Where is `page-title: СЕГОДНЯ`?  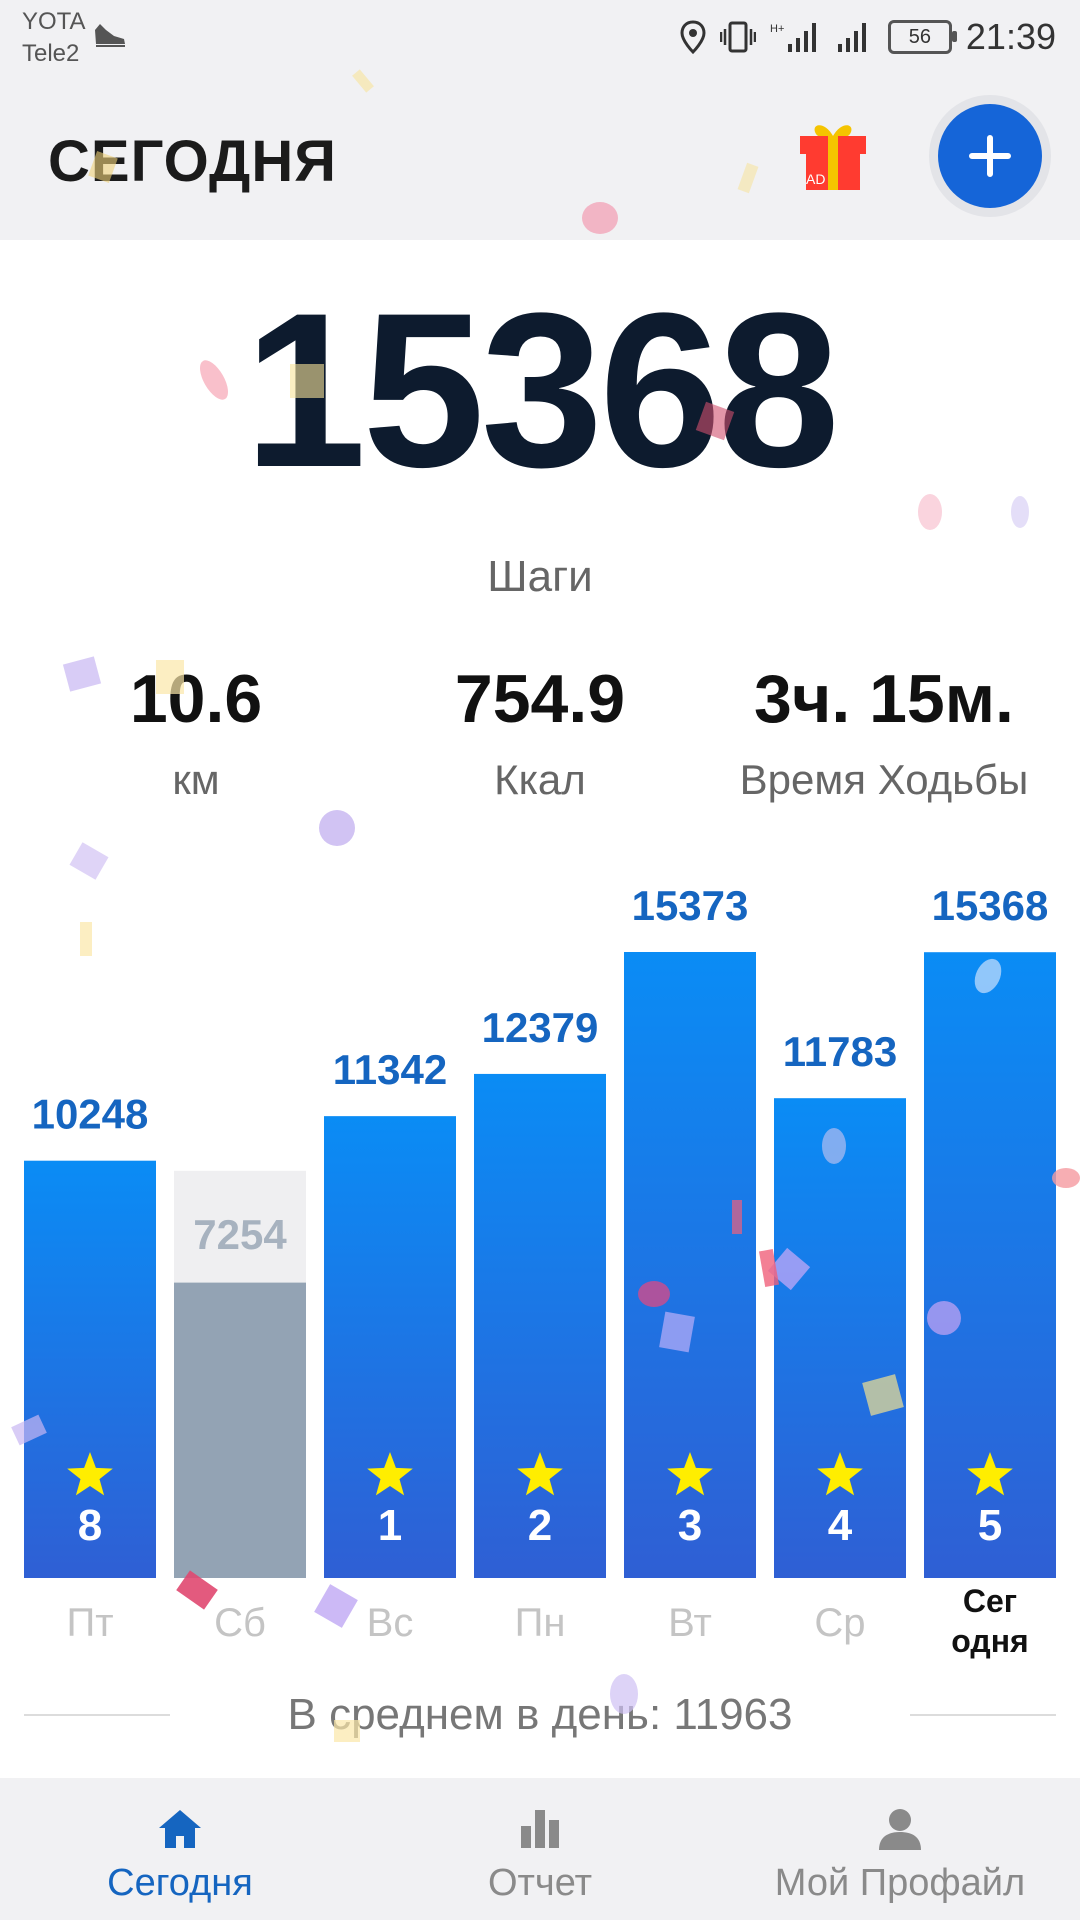
page-title: СЕГОДНЯ is located at coordinates (192, 161).